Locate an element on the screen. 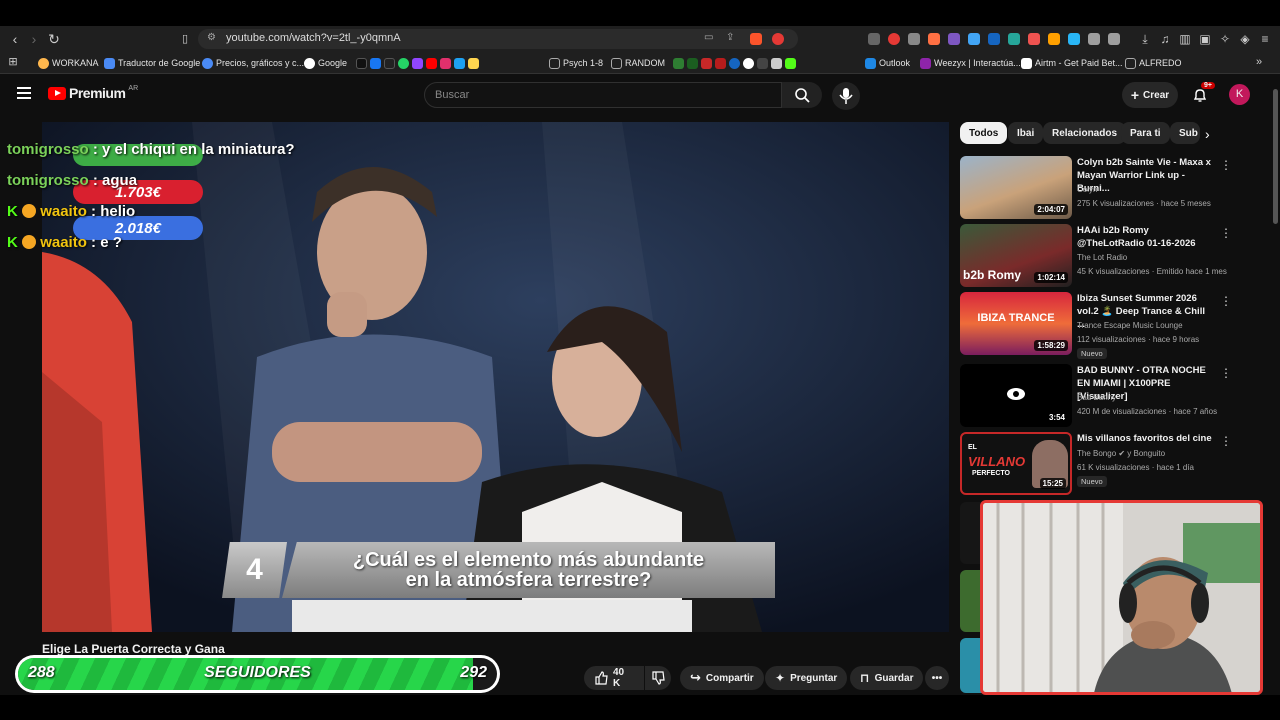 The image size is (1280, 720). sidebar-icon: ▥ is located at coordinates (1185, 39).